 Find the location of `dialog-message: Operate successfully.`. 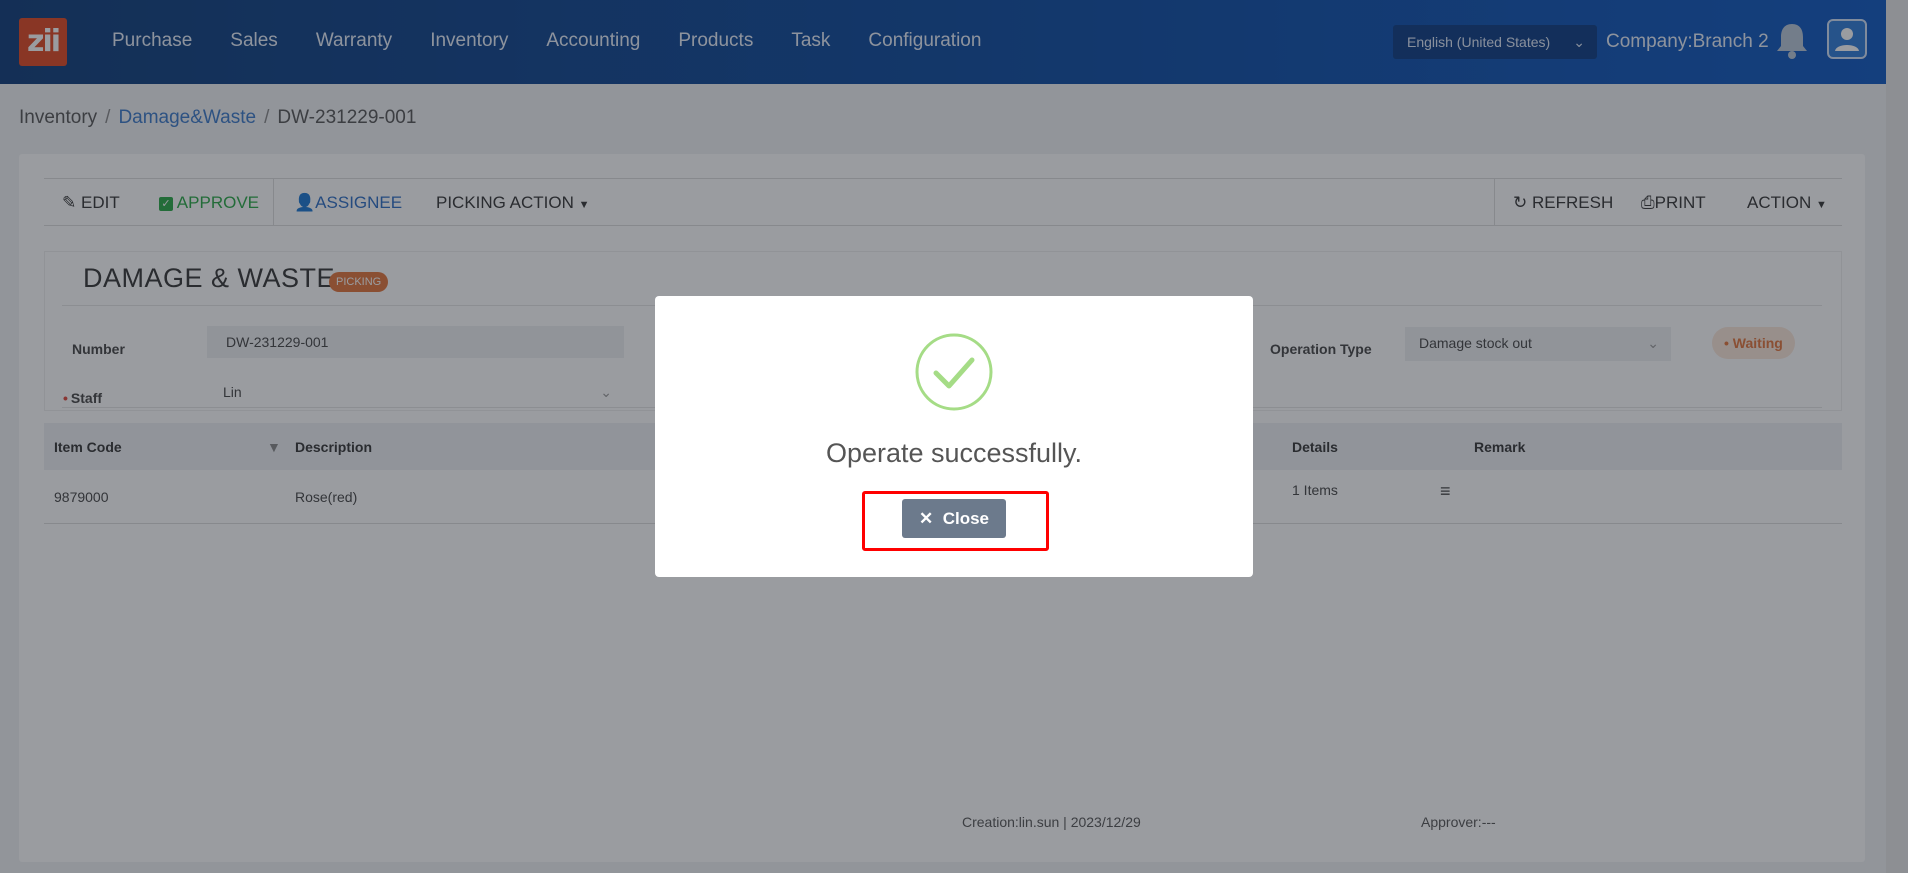

dialog-message: Operate successfully. is located at coordinates (954, 453).